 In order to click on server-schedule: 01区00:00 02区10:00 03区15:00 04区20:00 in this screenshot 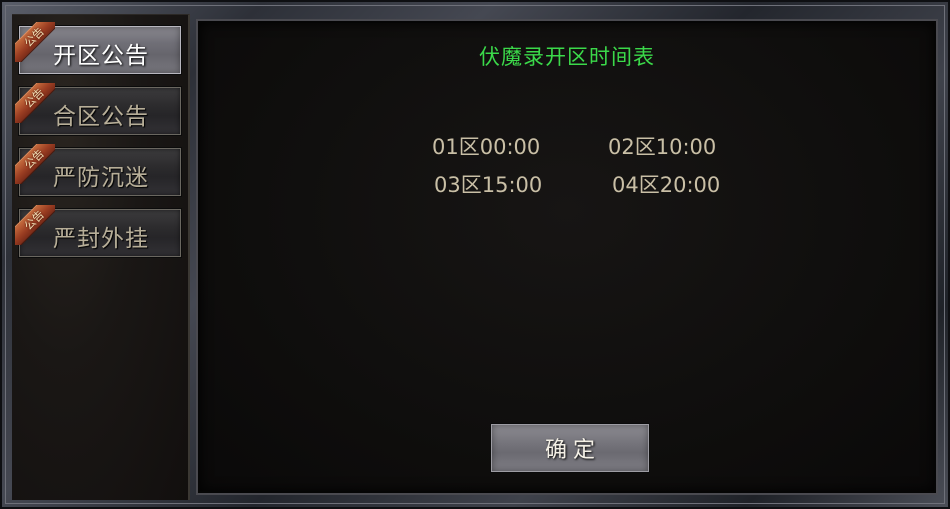, I will do `click(592, 169)`.